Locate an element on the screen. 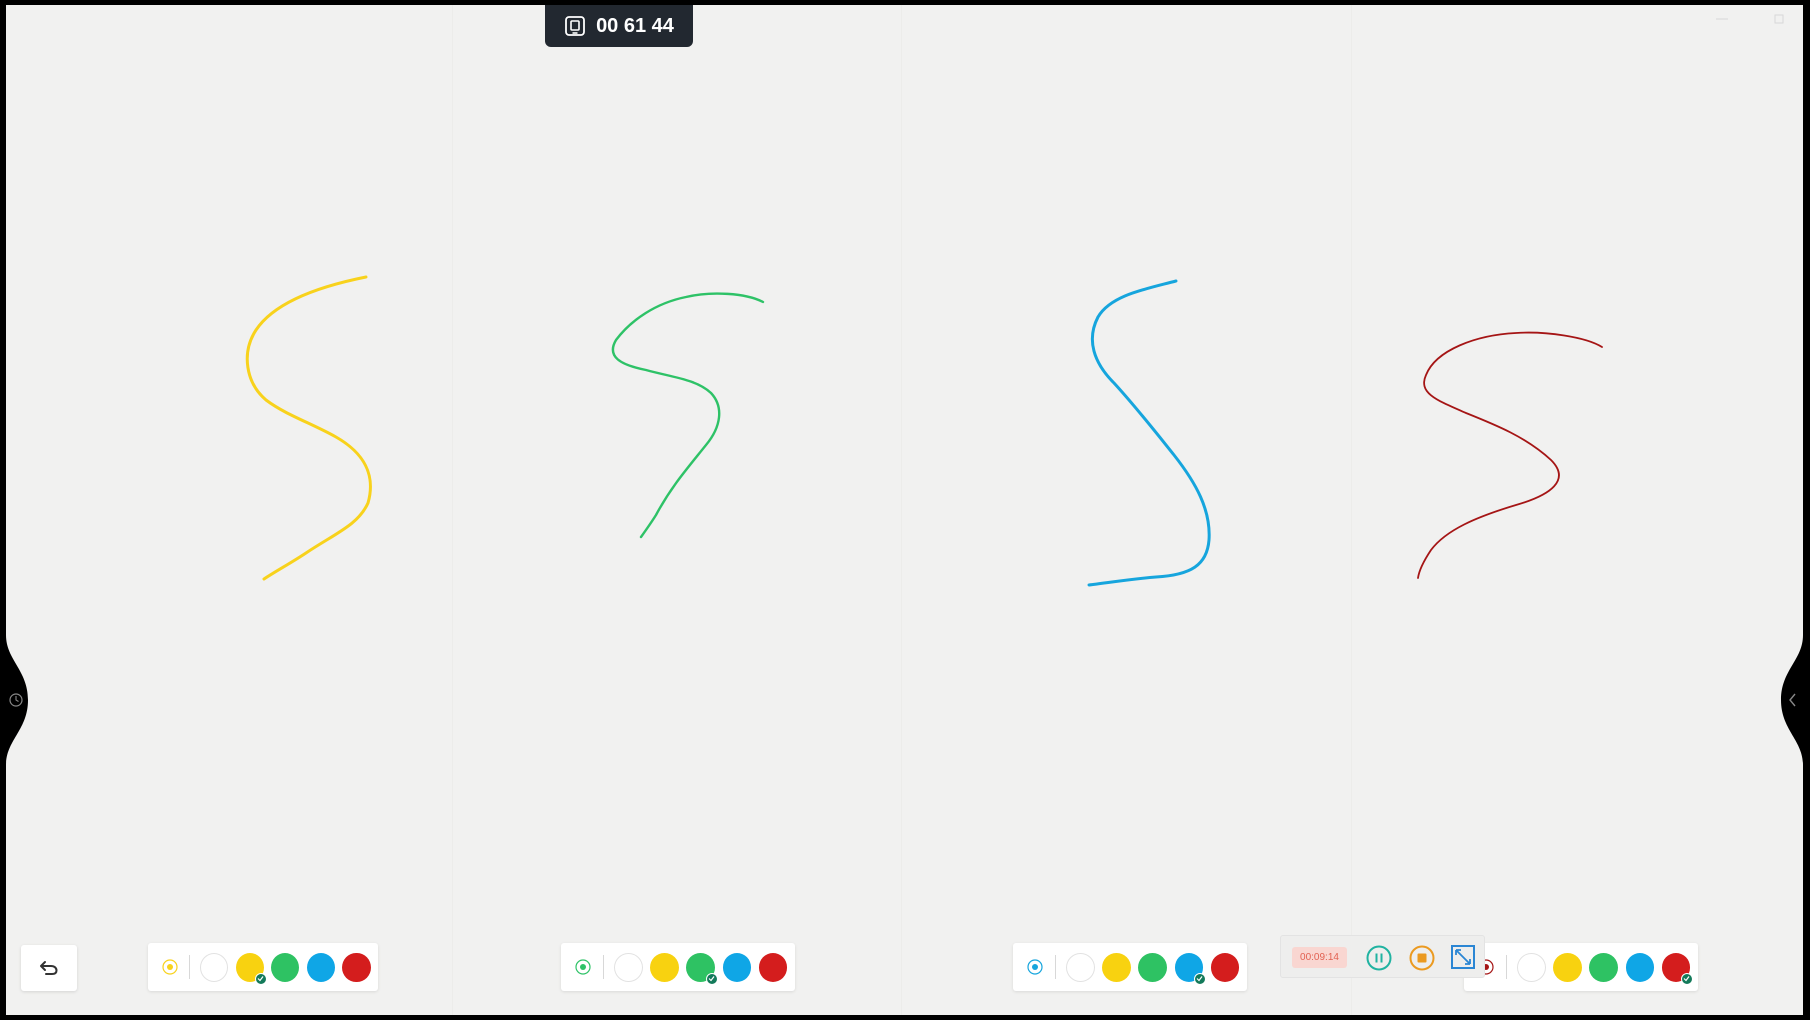 The image size is (1810, 1020). restore-icon is located at coordinates (1779, 19).